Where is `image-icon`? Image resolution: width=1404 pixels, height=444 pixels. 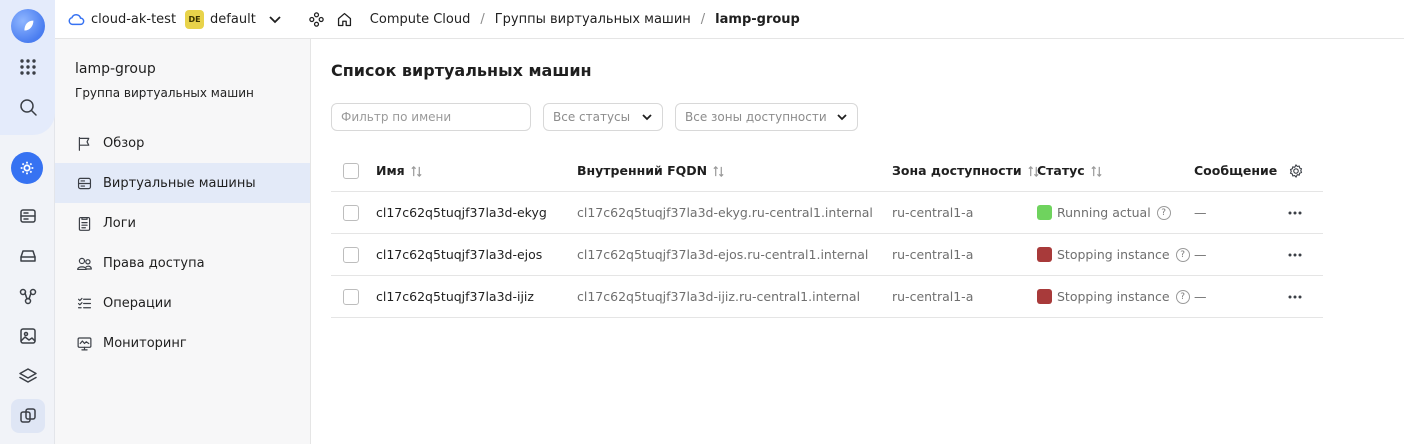 image-icon is located at coordinates (28, 336).